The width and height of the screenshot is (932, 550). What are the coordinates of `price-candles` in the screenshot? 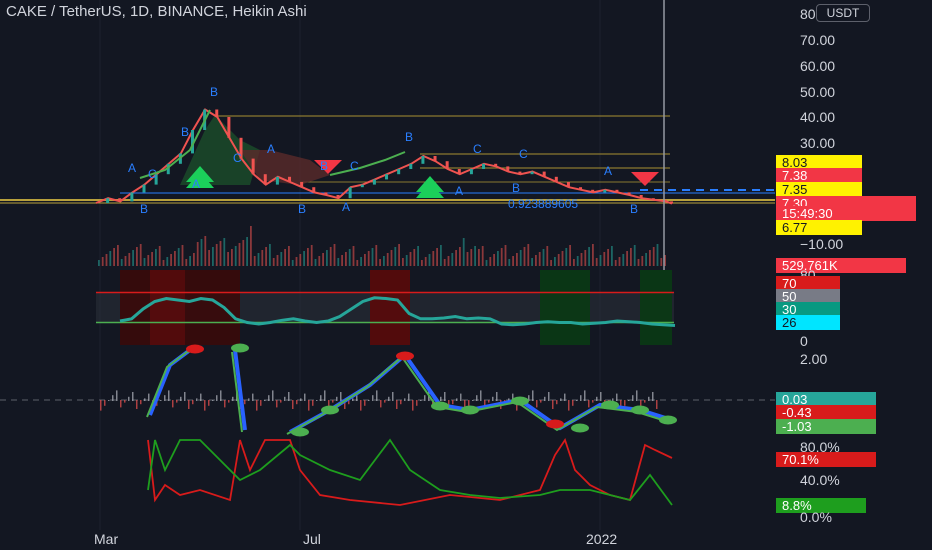 It's located at (384, 156).